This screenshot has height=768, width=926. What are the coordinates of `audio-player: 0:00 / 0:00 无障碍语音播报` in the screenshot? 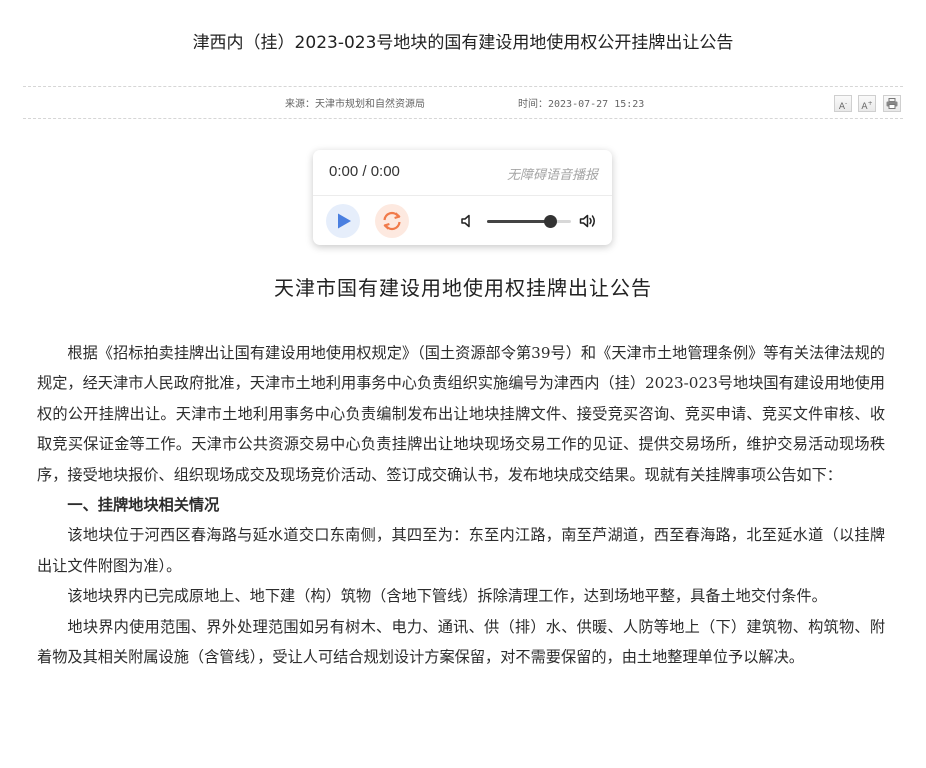 It's located at (462, 197).